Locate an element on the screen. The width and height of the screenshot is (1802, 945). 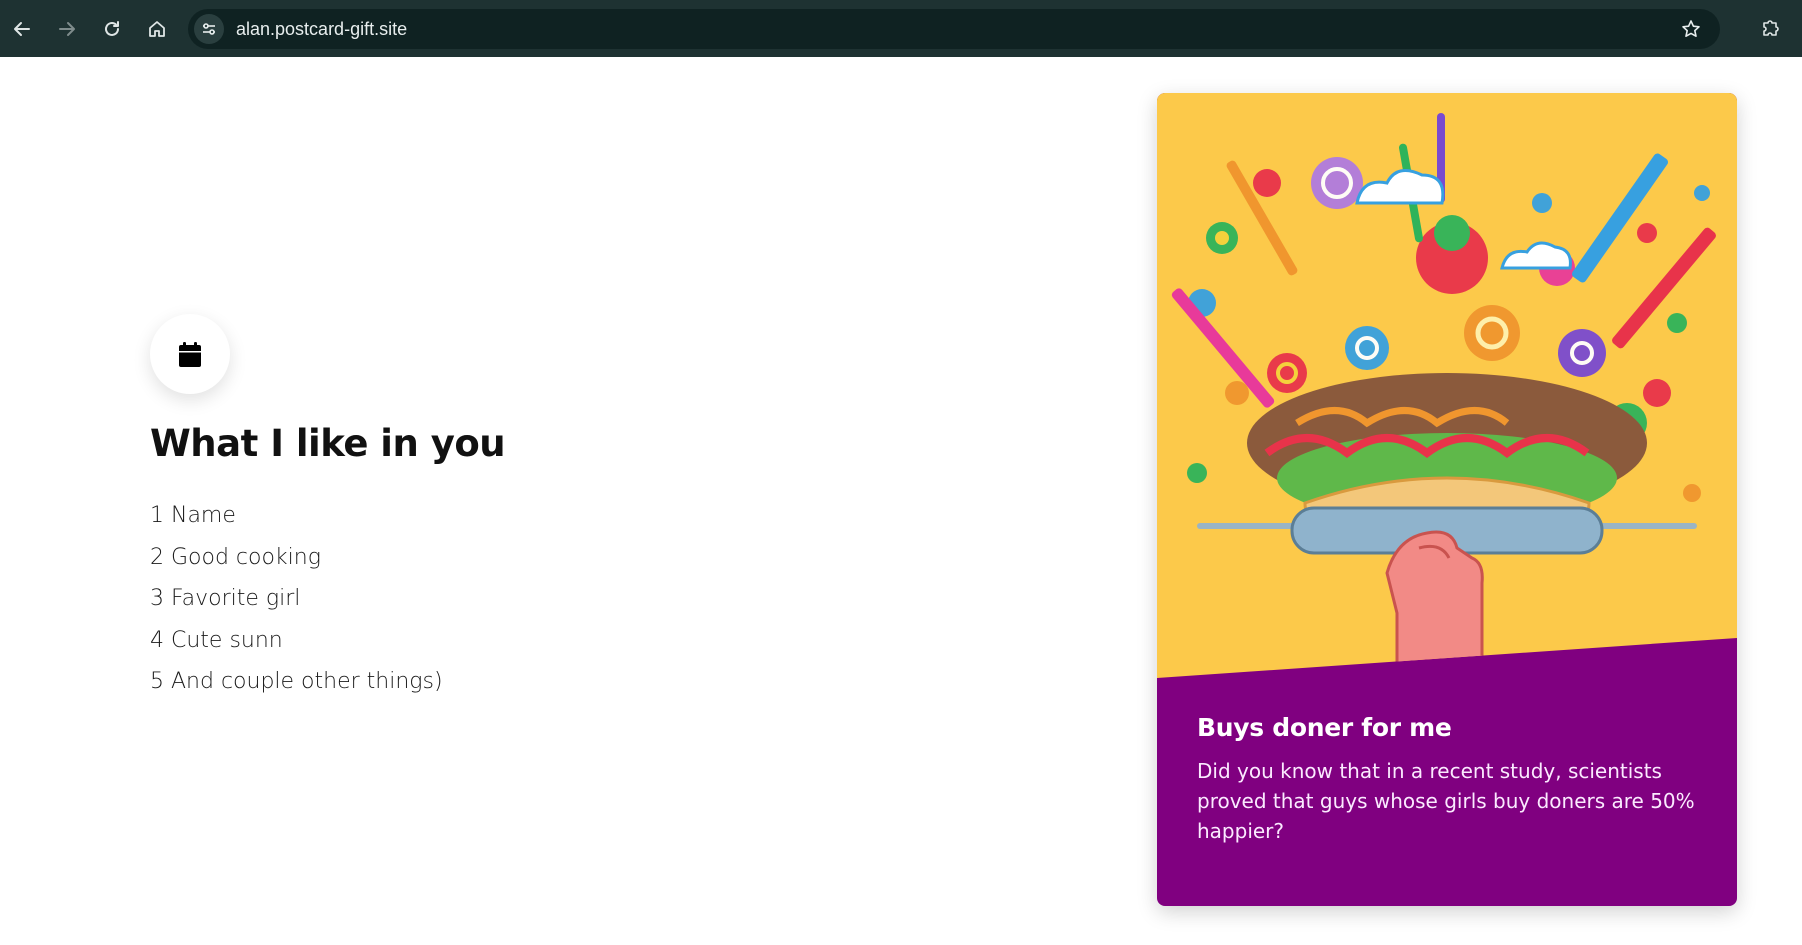
puzzle-icon is located at coordinates (1771, 28).